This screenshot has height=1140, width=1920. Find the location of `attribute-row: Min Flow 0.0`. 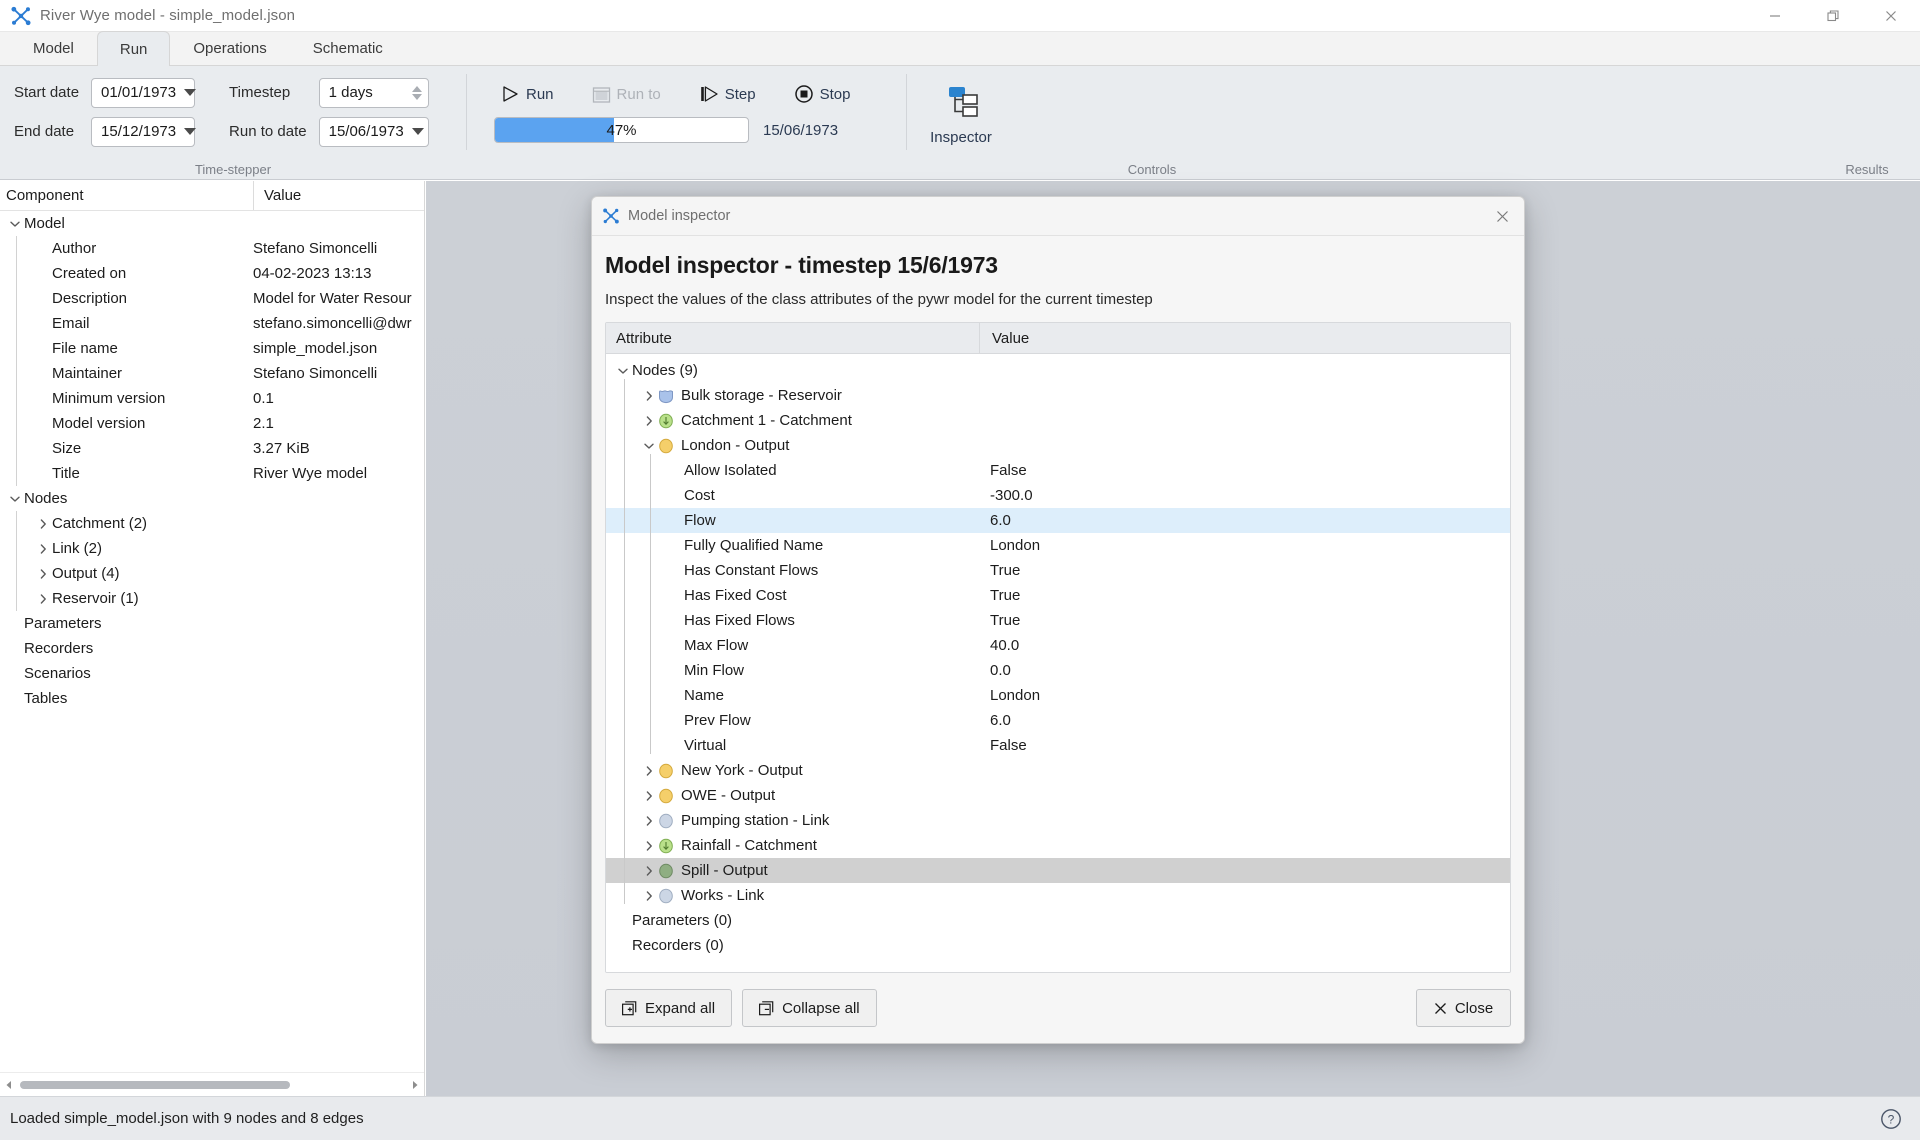

attribute-row: Min Flow 0.0 is located at coordinates (1058, 670).